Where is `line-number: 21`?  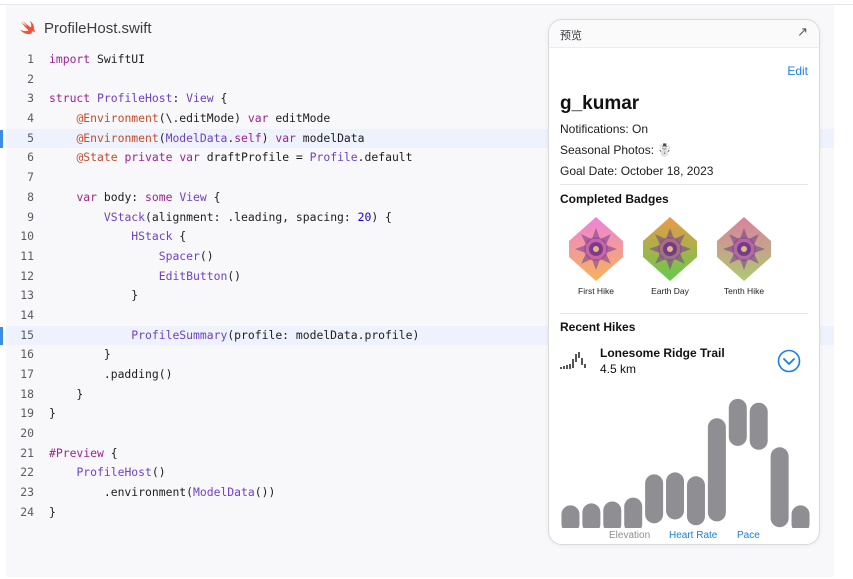 line-number: 21 is located at coordinates (27, 452).